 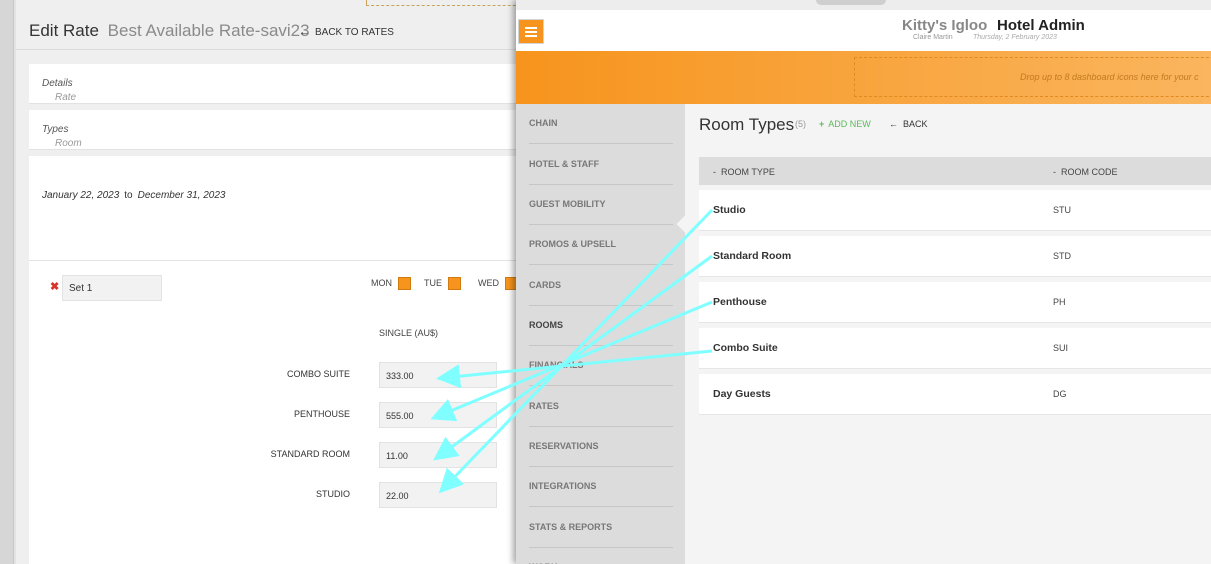 What do you see at coordinates (601, 407) in the screenshot?
I see `sidebar-item-rates: RATES` at bounding box center [601, 407].